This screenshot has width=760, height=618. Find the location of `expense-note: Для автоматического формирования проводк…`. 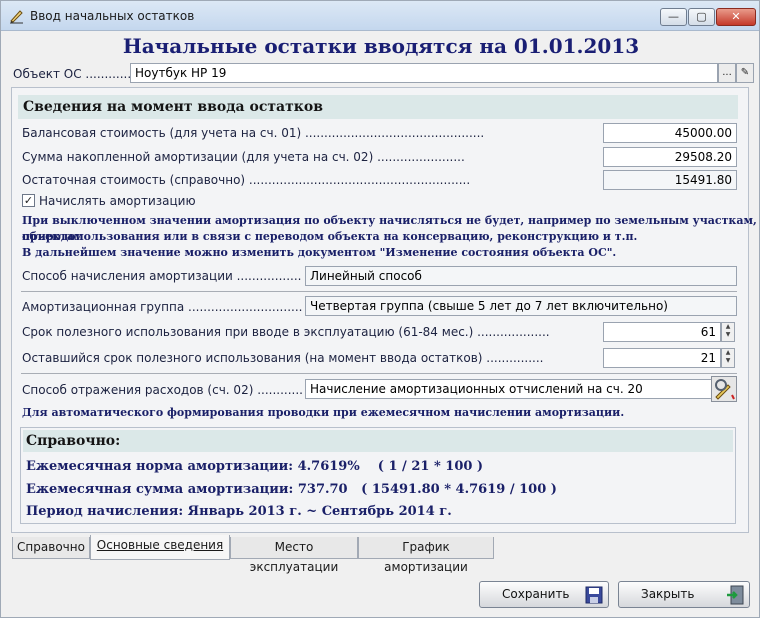

expense-note: Для автоматического формирования проводк… is located at coordinates (323, 412).